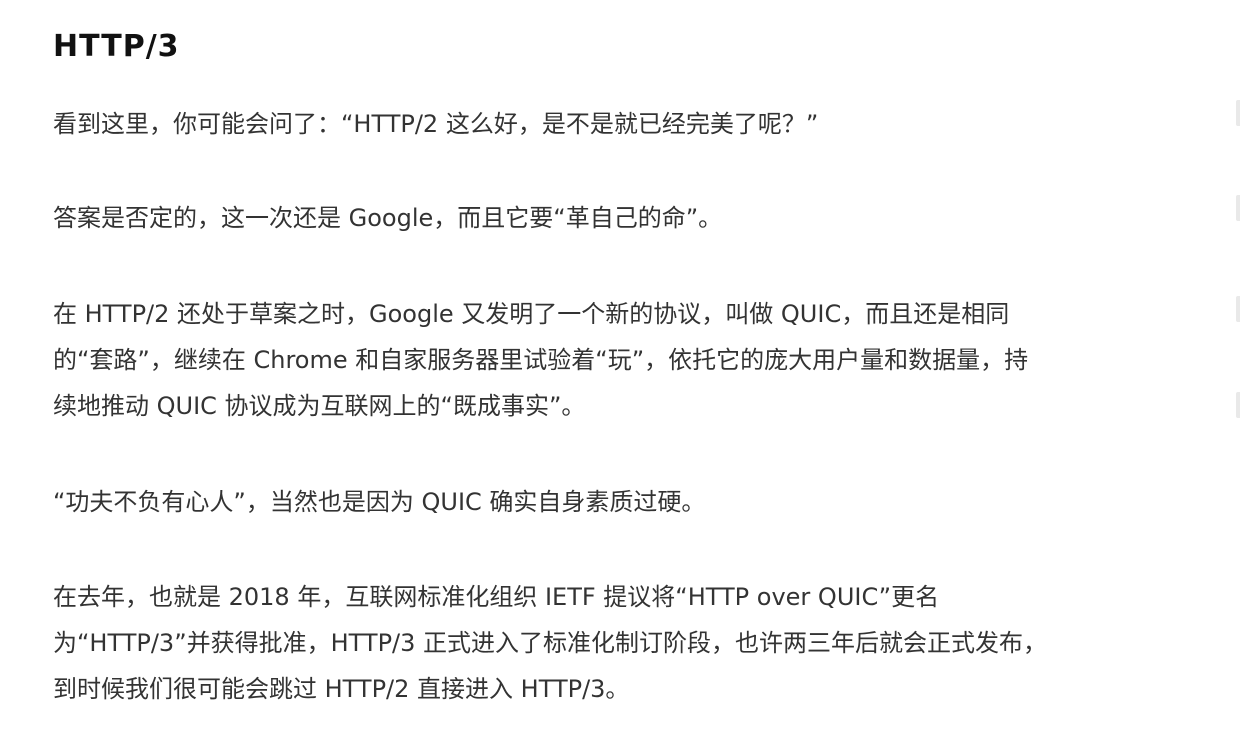 Image resolution: width=1240 pixels, height=751 pixels. What do you see at coordinates (319, 406) in the screenshot?
I see `paragraph-line: 续地推动 QUIC 协议成为互联网上的“既成事实”。` at bounding box center [319, 406].